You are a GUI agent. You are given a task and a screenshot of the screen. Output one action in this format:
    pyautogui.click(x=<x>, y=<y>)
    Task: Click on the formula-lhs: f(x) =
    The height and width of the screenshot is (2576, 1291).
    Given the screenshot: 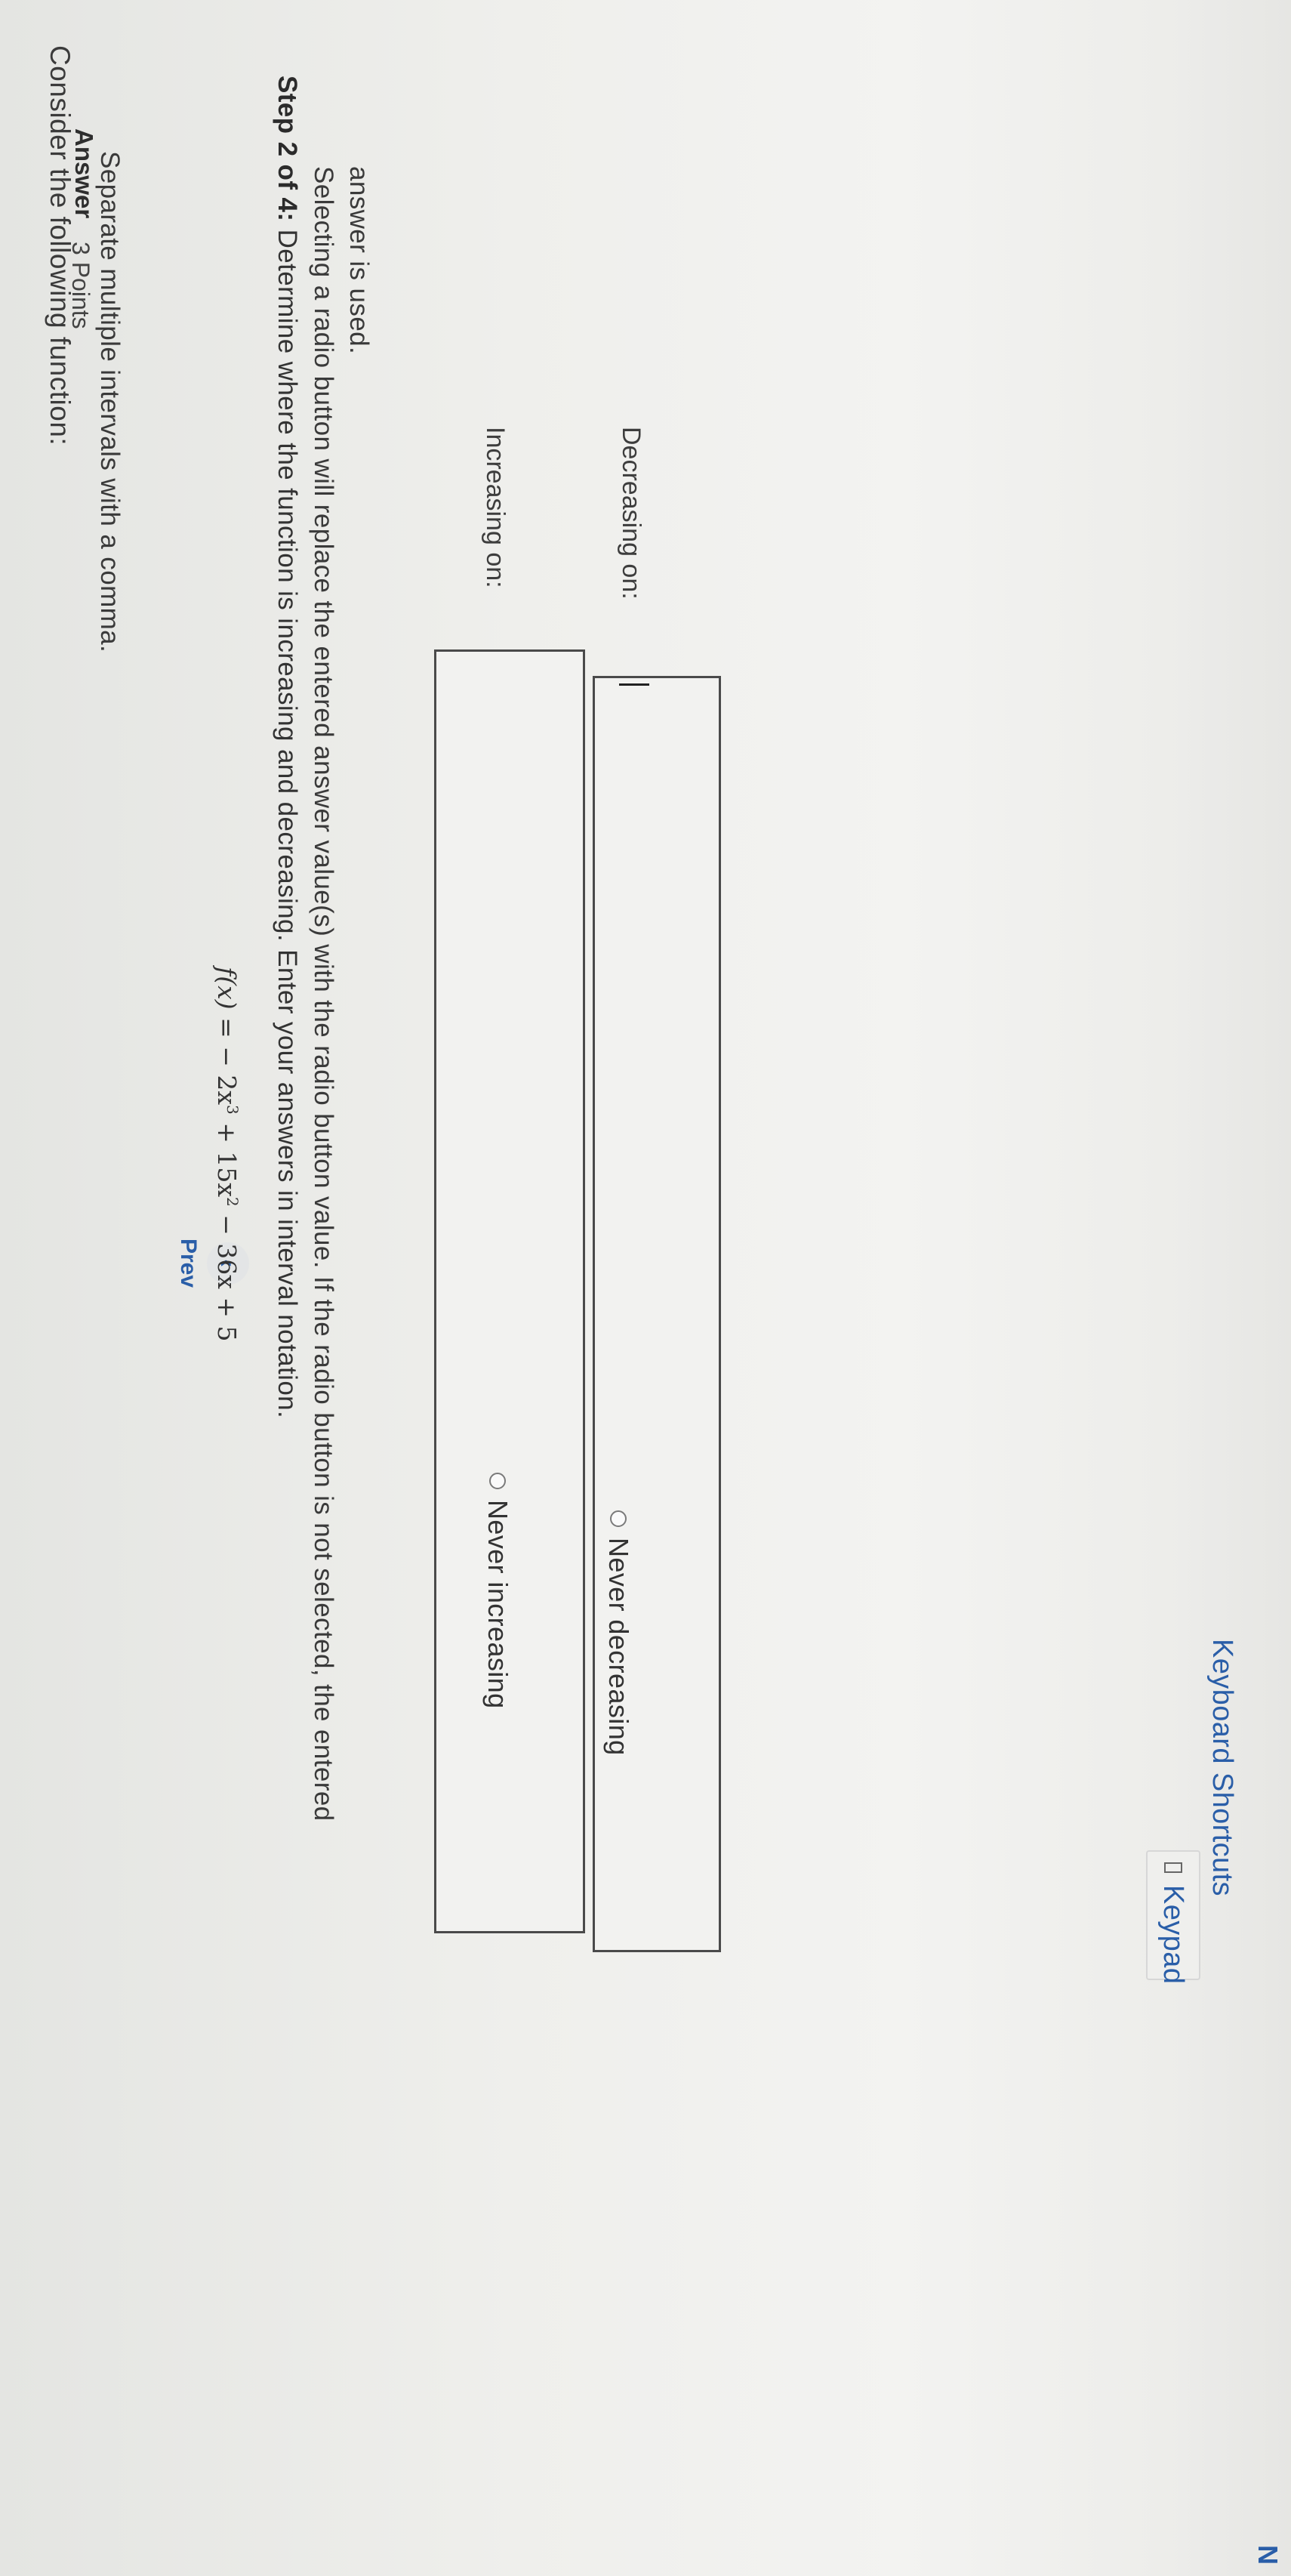 What is the action you would take?
    pyautogui.click(x=227, y=1007)
    